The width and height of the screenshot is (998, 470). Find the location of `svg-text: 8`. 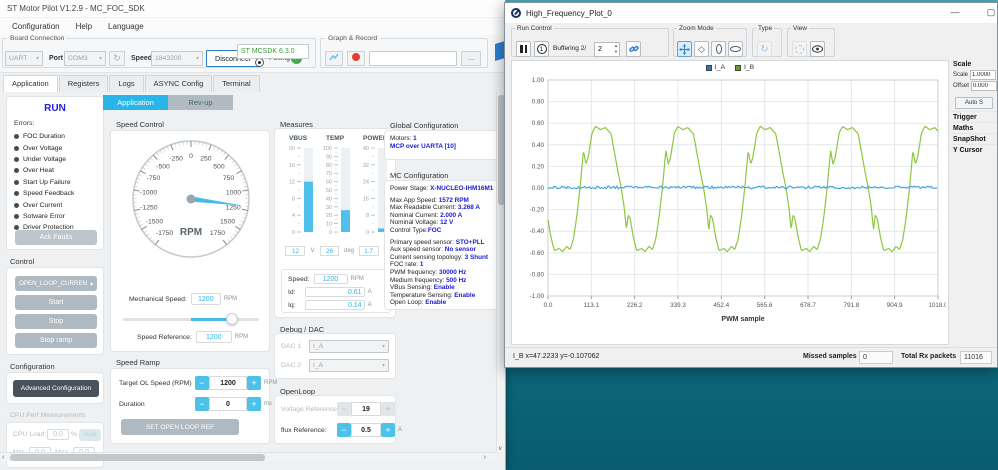

svg-text: 8 is located at coordinates (293, 199).